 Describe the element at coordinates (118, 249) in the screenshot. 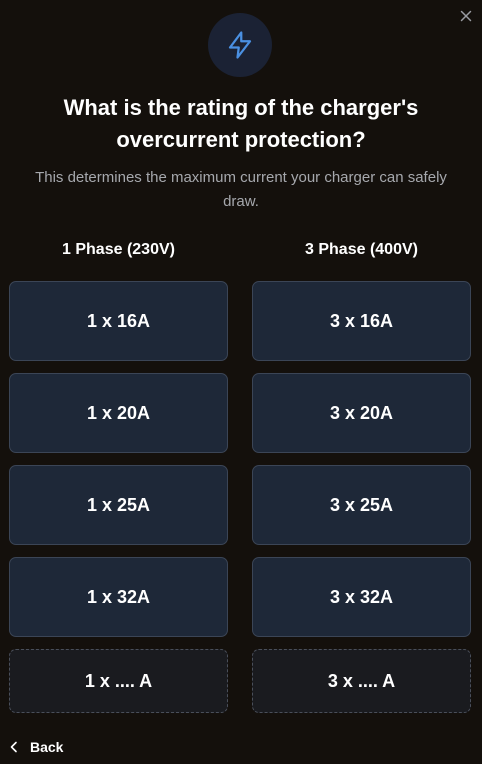

I see `single-phase-heading: 1 Phase (230V)` at that location.